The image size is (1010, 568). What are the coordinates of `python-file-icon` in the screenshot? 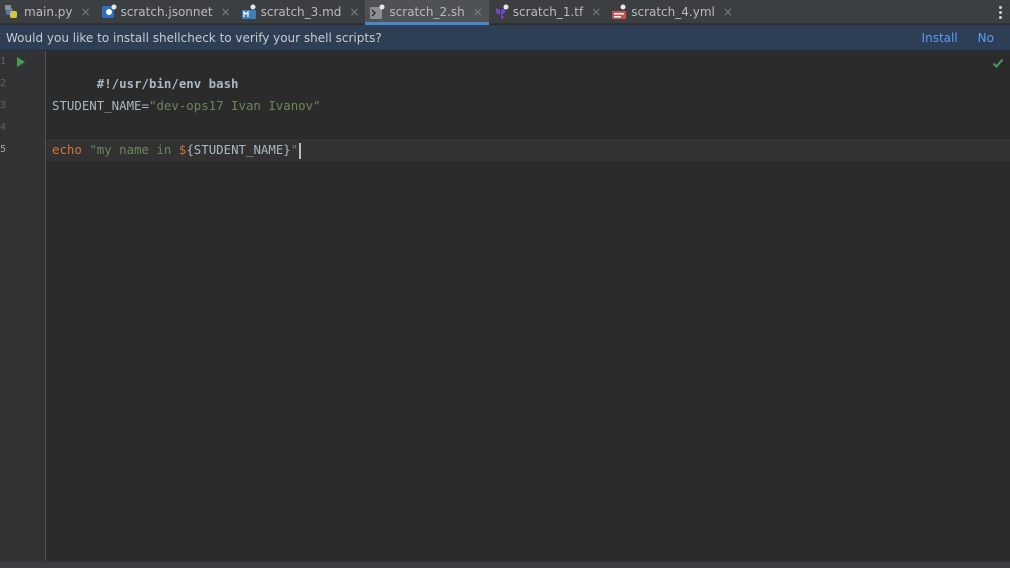 It's located at (12, 12).